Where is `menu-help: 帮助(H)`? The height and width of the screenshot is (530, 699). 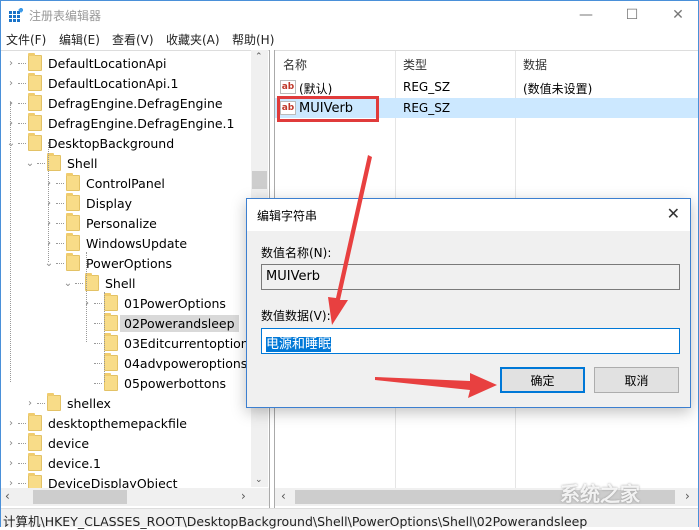
menu-help: 帮助(H) is located at coordinates (253, 39).